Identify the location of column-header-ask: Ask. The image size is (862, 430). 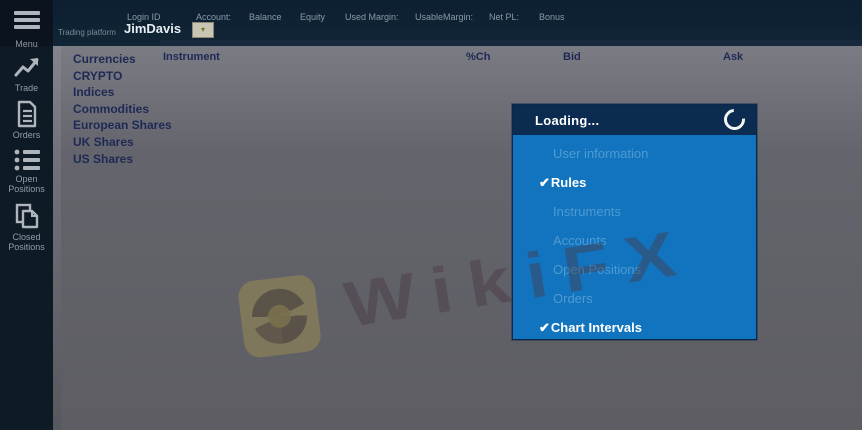
(733, 57).